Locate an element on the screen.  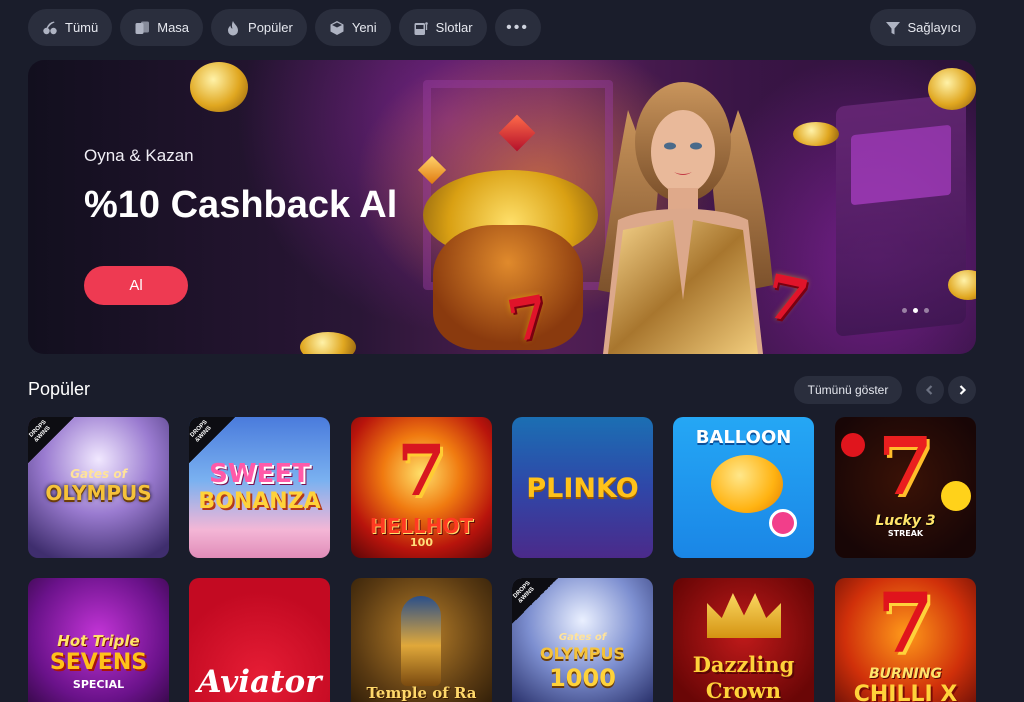
filter-all: Tümü is located at coordinates (70, 27).